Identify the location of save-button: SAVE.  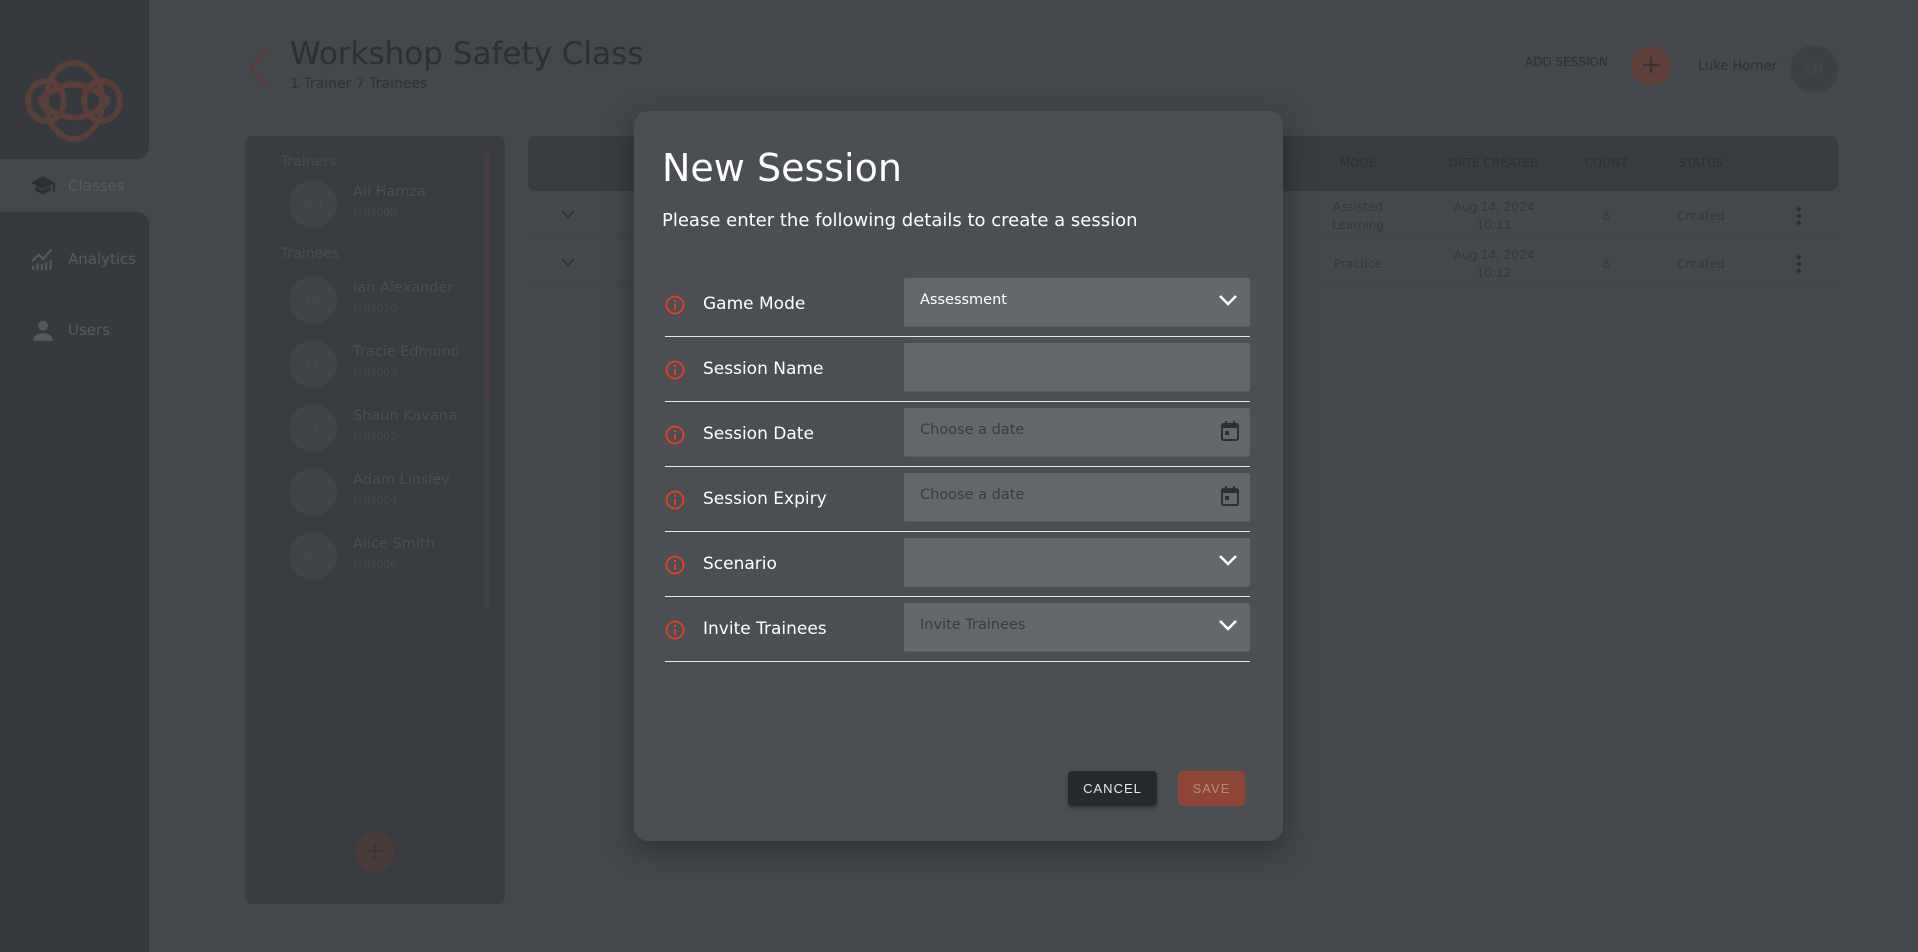
(1211, 788).